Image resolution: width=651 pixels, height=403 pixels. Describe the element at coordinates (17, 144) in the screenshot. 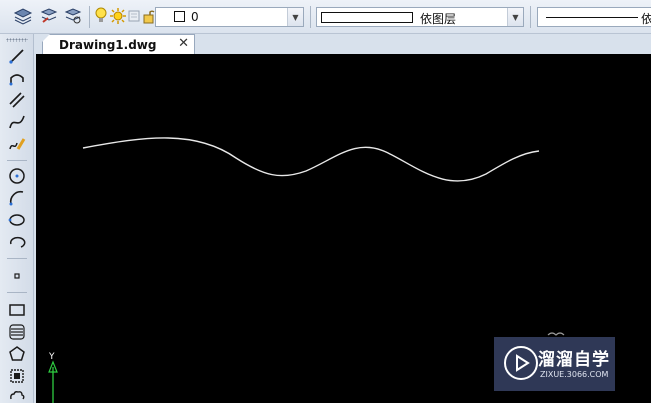

I see `freehand-sketch-icon` at that location.